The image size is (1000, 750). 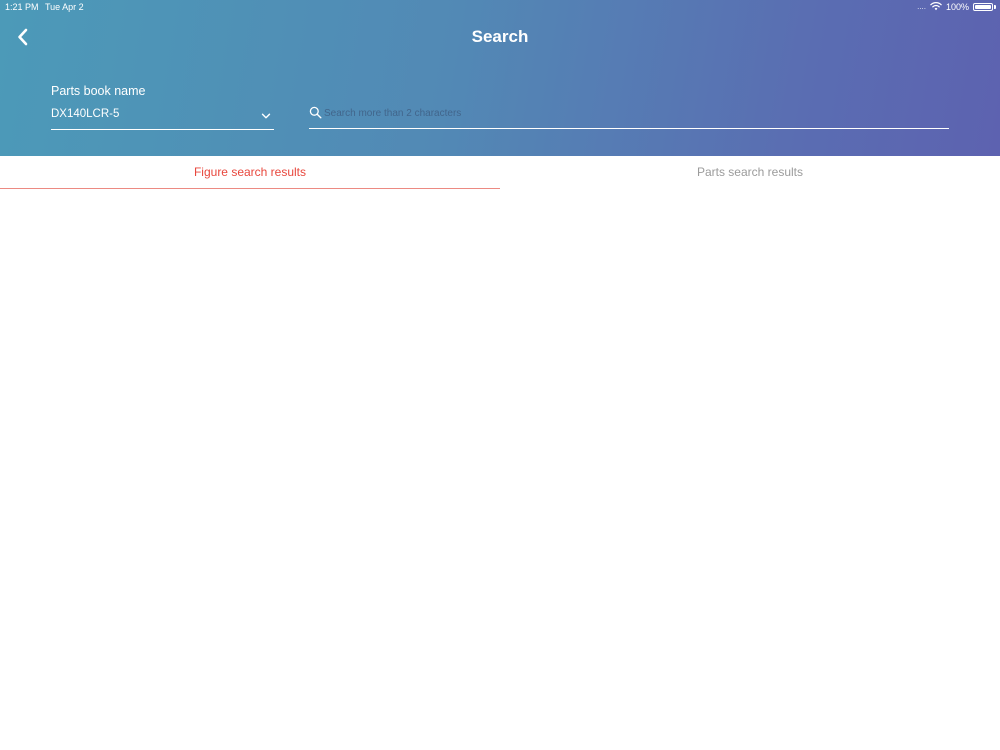 What do you see at coordinates (98, 91) in the screenshot?
I see `parts-book-label: Parts book name` at bounding box center [98, 91].